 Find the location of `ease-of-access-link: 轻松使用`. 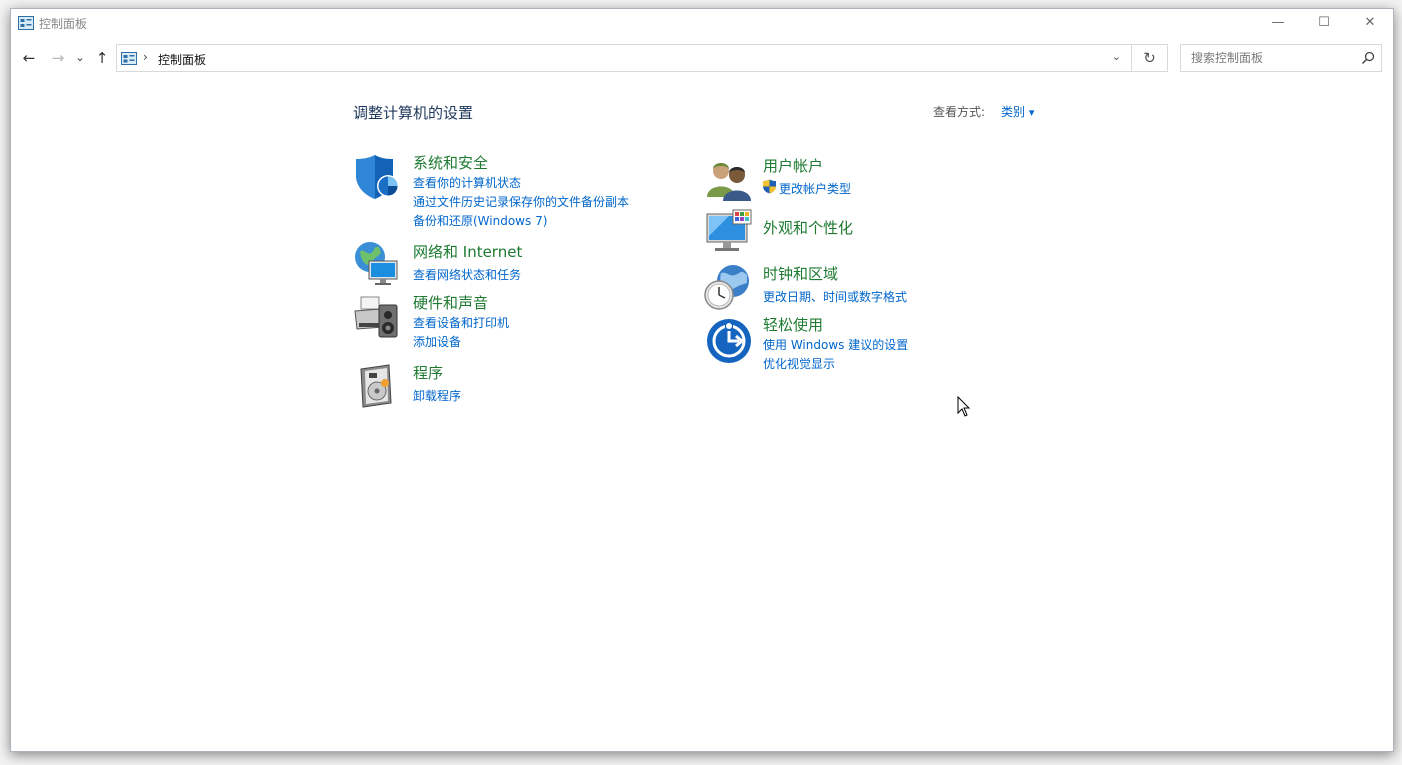

ease-of-access-link: 轻松使用 is located at coordinates (793, 324).